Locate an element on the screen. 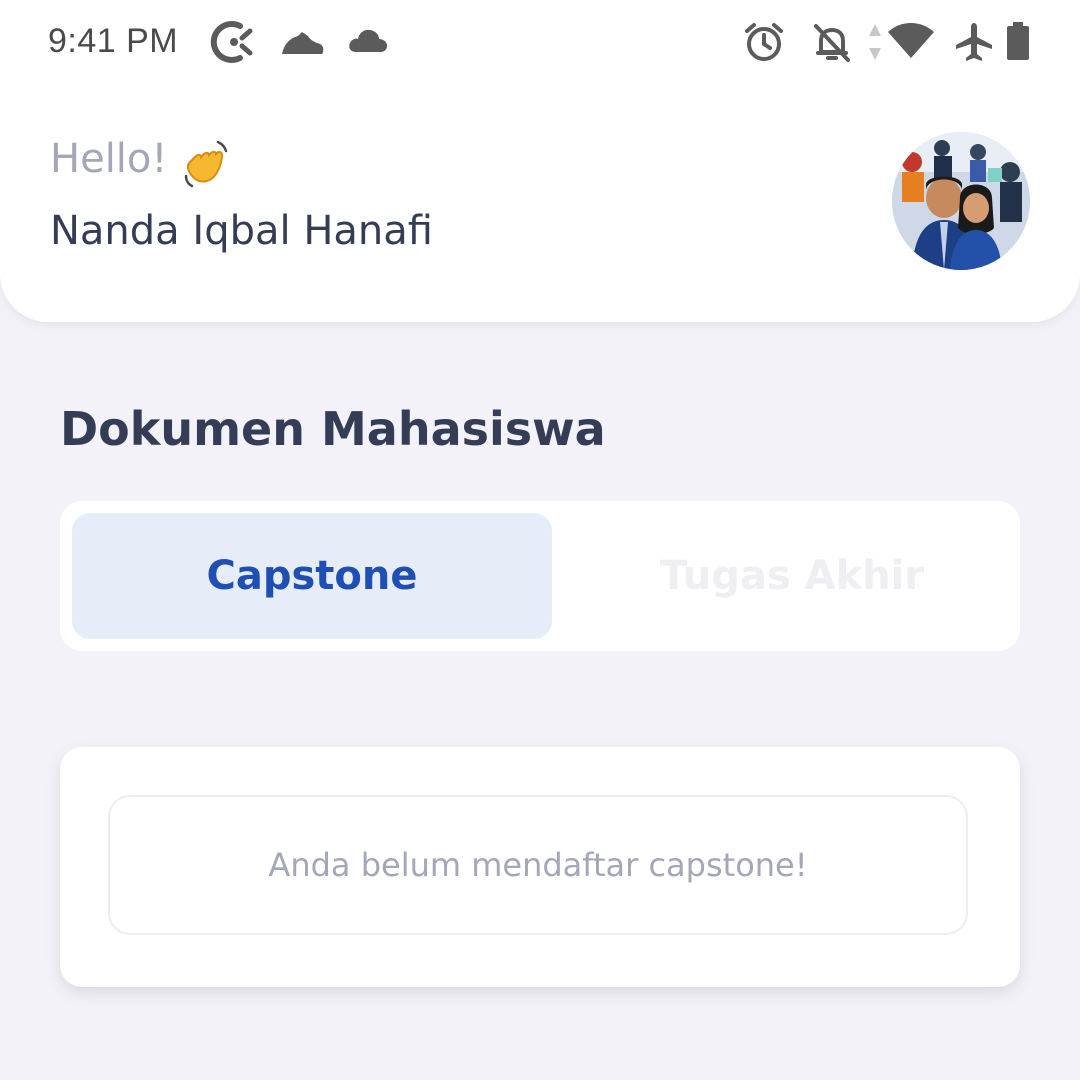 Image resolution: width=1080 pixels, height=1080 pixels. greeting-text: Hello! is located at coordinates (109, 159).